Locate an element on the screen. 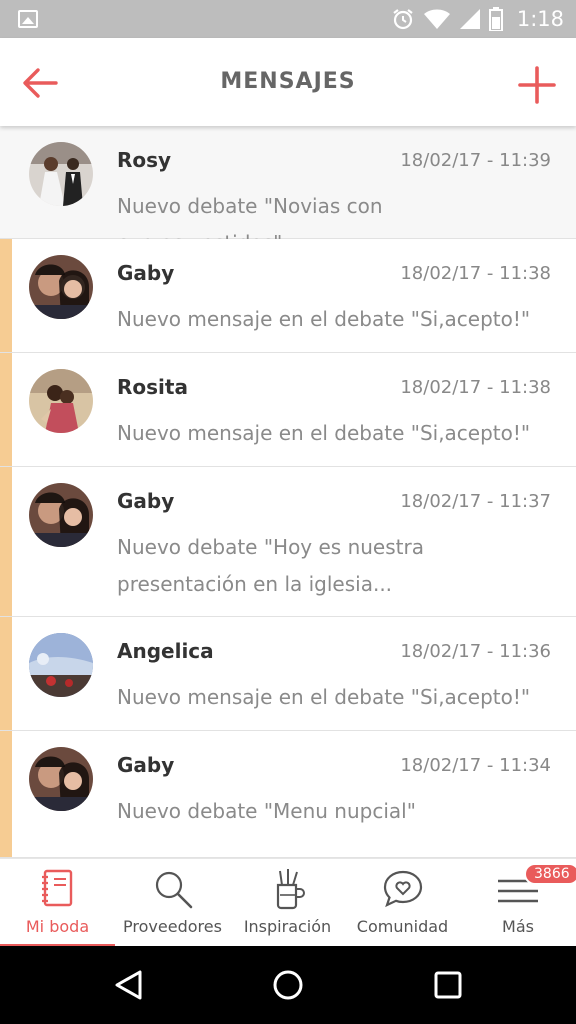  nav-label: Más is located at coordinates (518, 926).